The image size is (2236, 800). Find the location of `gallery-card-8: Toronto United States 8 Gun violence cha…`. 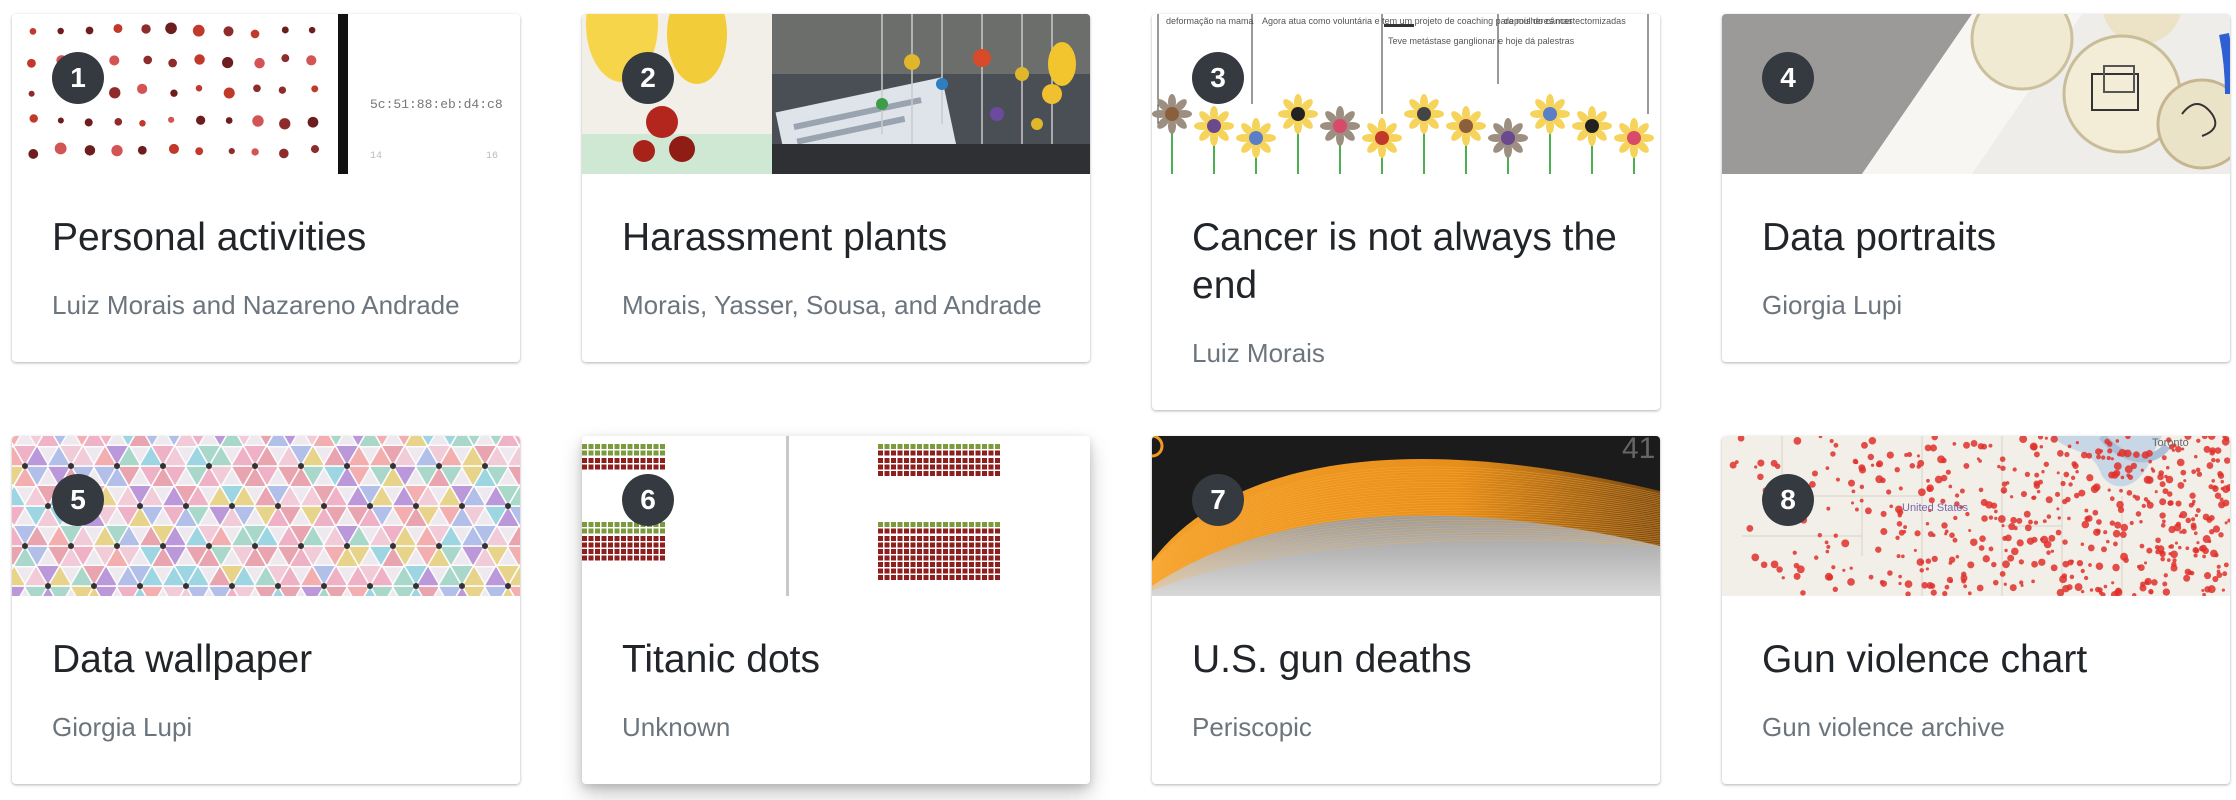

gallery-card-8: Toronto United States 8 Gun violence cha… is located at coordinates (1976, 610).